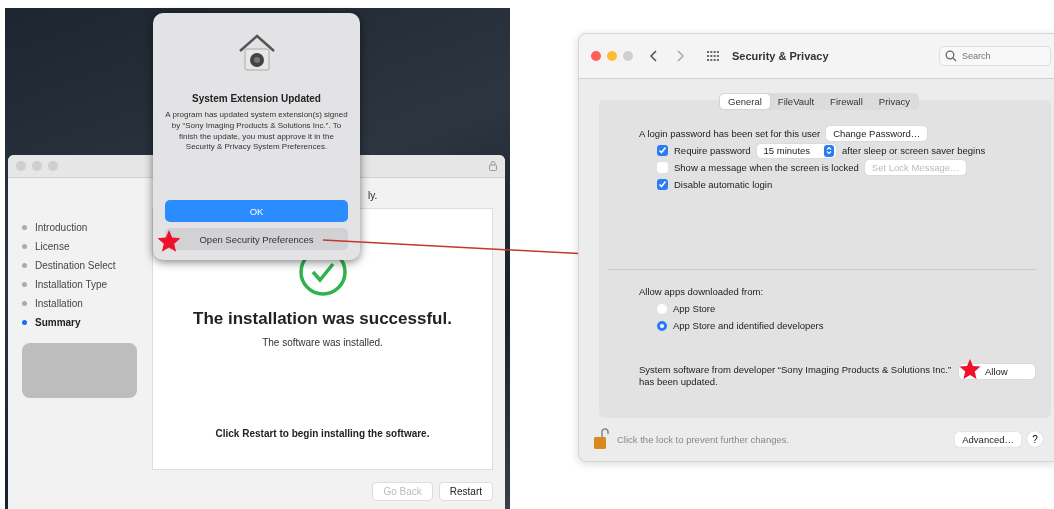 The height and width of the screenshot is (509, 1054). Describe the element at coordinates (745, 101) in the screenshot. I see `tab: General` at that location.